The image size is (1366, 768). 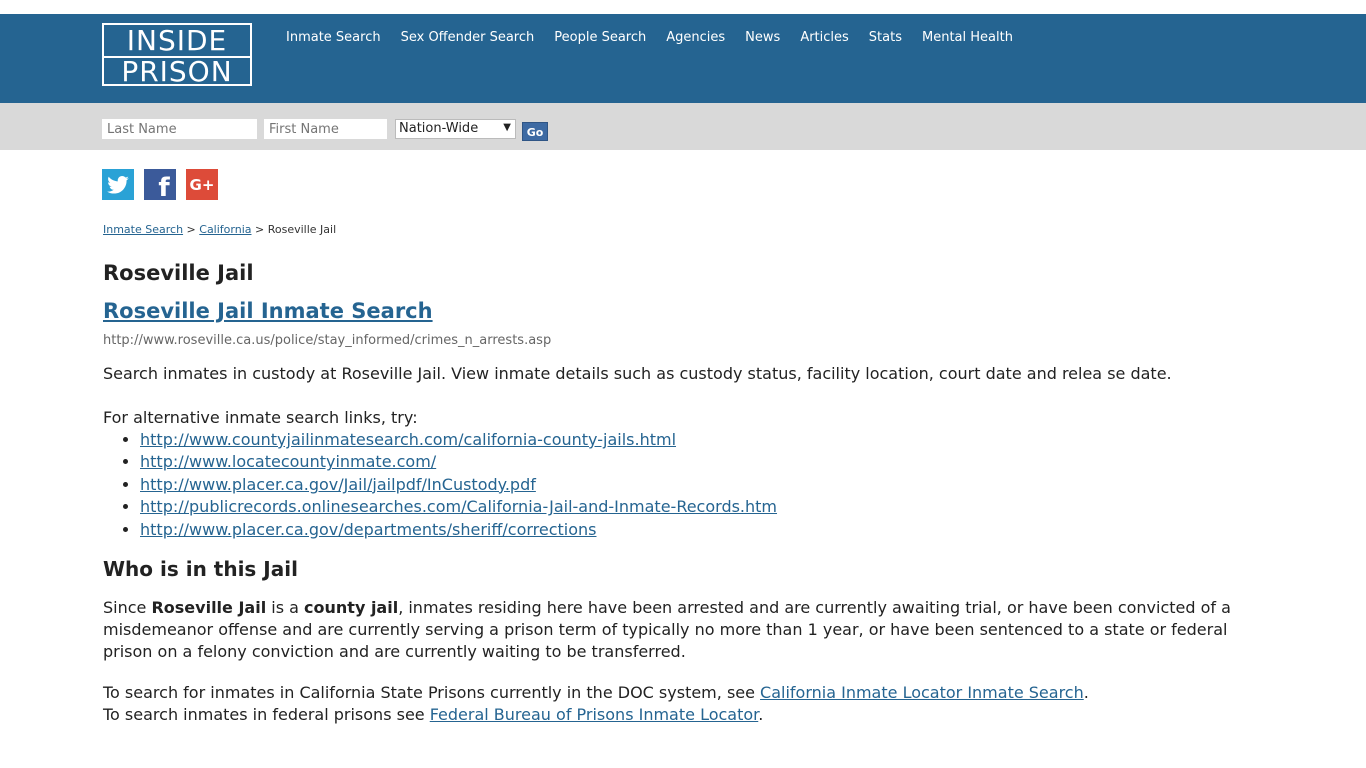 What do you see at coordinates (967, 38) in the screenshot?
I see `nav-mental-health: Mental Health` at bounding box center [967, 38].